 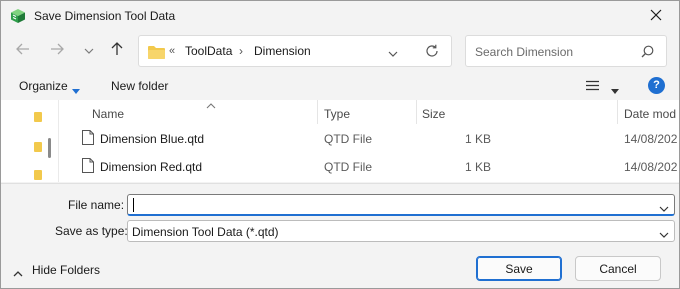 What do you see at coordinates (618, 268) in the screenshot?
I see `cancel-button: Cancel` at bounding box center [618, 268].